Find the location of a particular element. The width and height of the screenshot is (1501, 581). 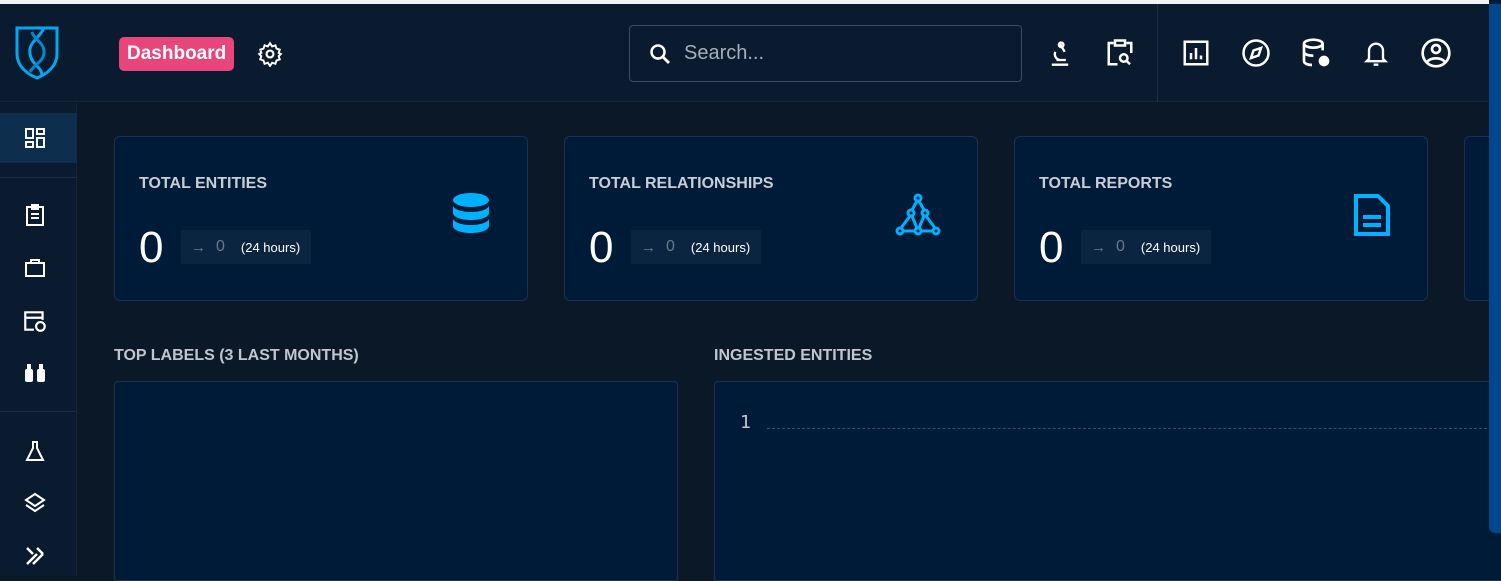

top-labels-title: TOP LABELS (3 LAST MONTHS) is located at coordinates (236, 355).